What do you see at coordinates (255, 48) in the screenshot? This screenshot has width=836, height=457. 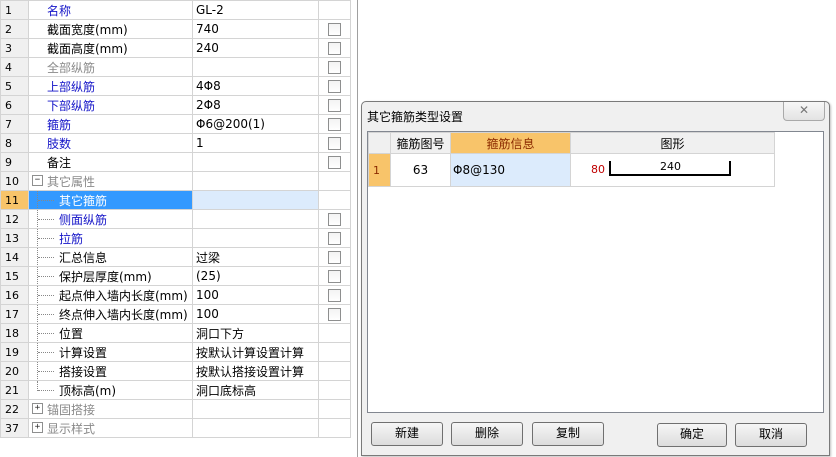 I see `property-value-cell: 240` at bounding box center [255, 48].